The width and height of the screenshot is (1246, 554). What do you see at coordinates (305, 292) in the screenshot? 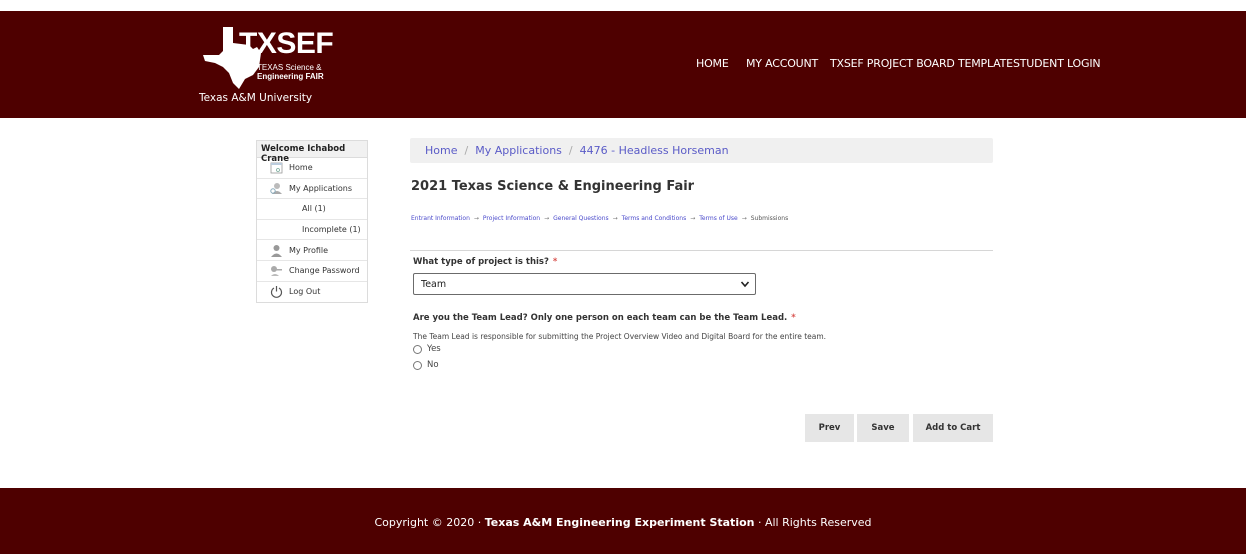
I see `sidebar-item-label: Log Out` at bounding box center [305, 292].